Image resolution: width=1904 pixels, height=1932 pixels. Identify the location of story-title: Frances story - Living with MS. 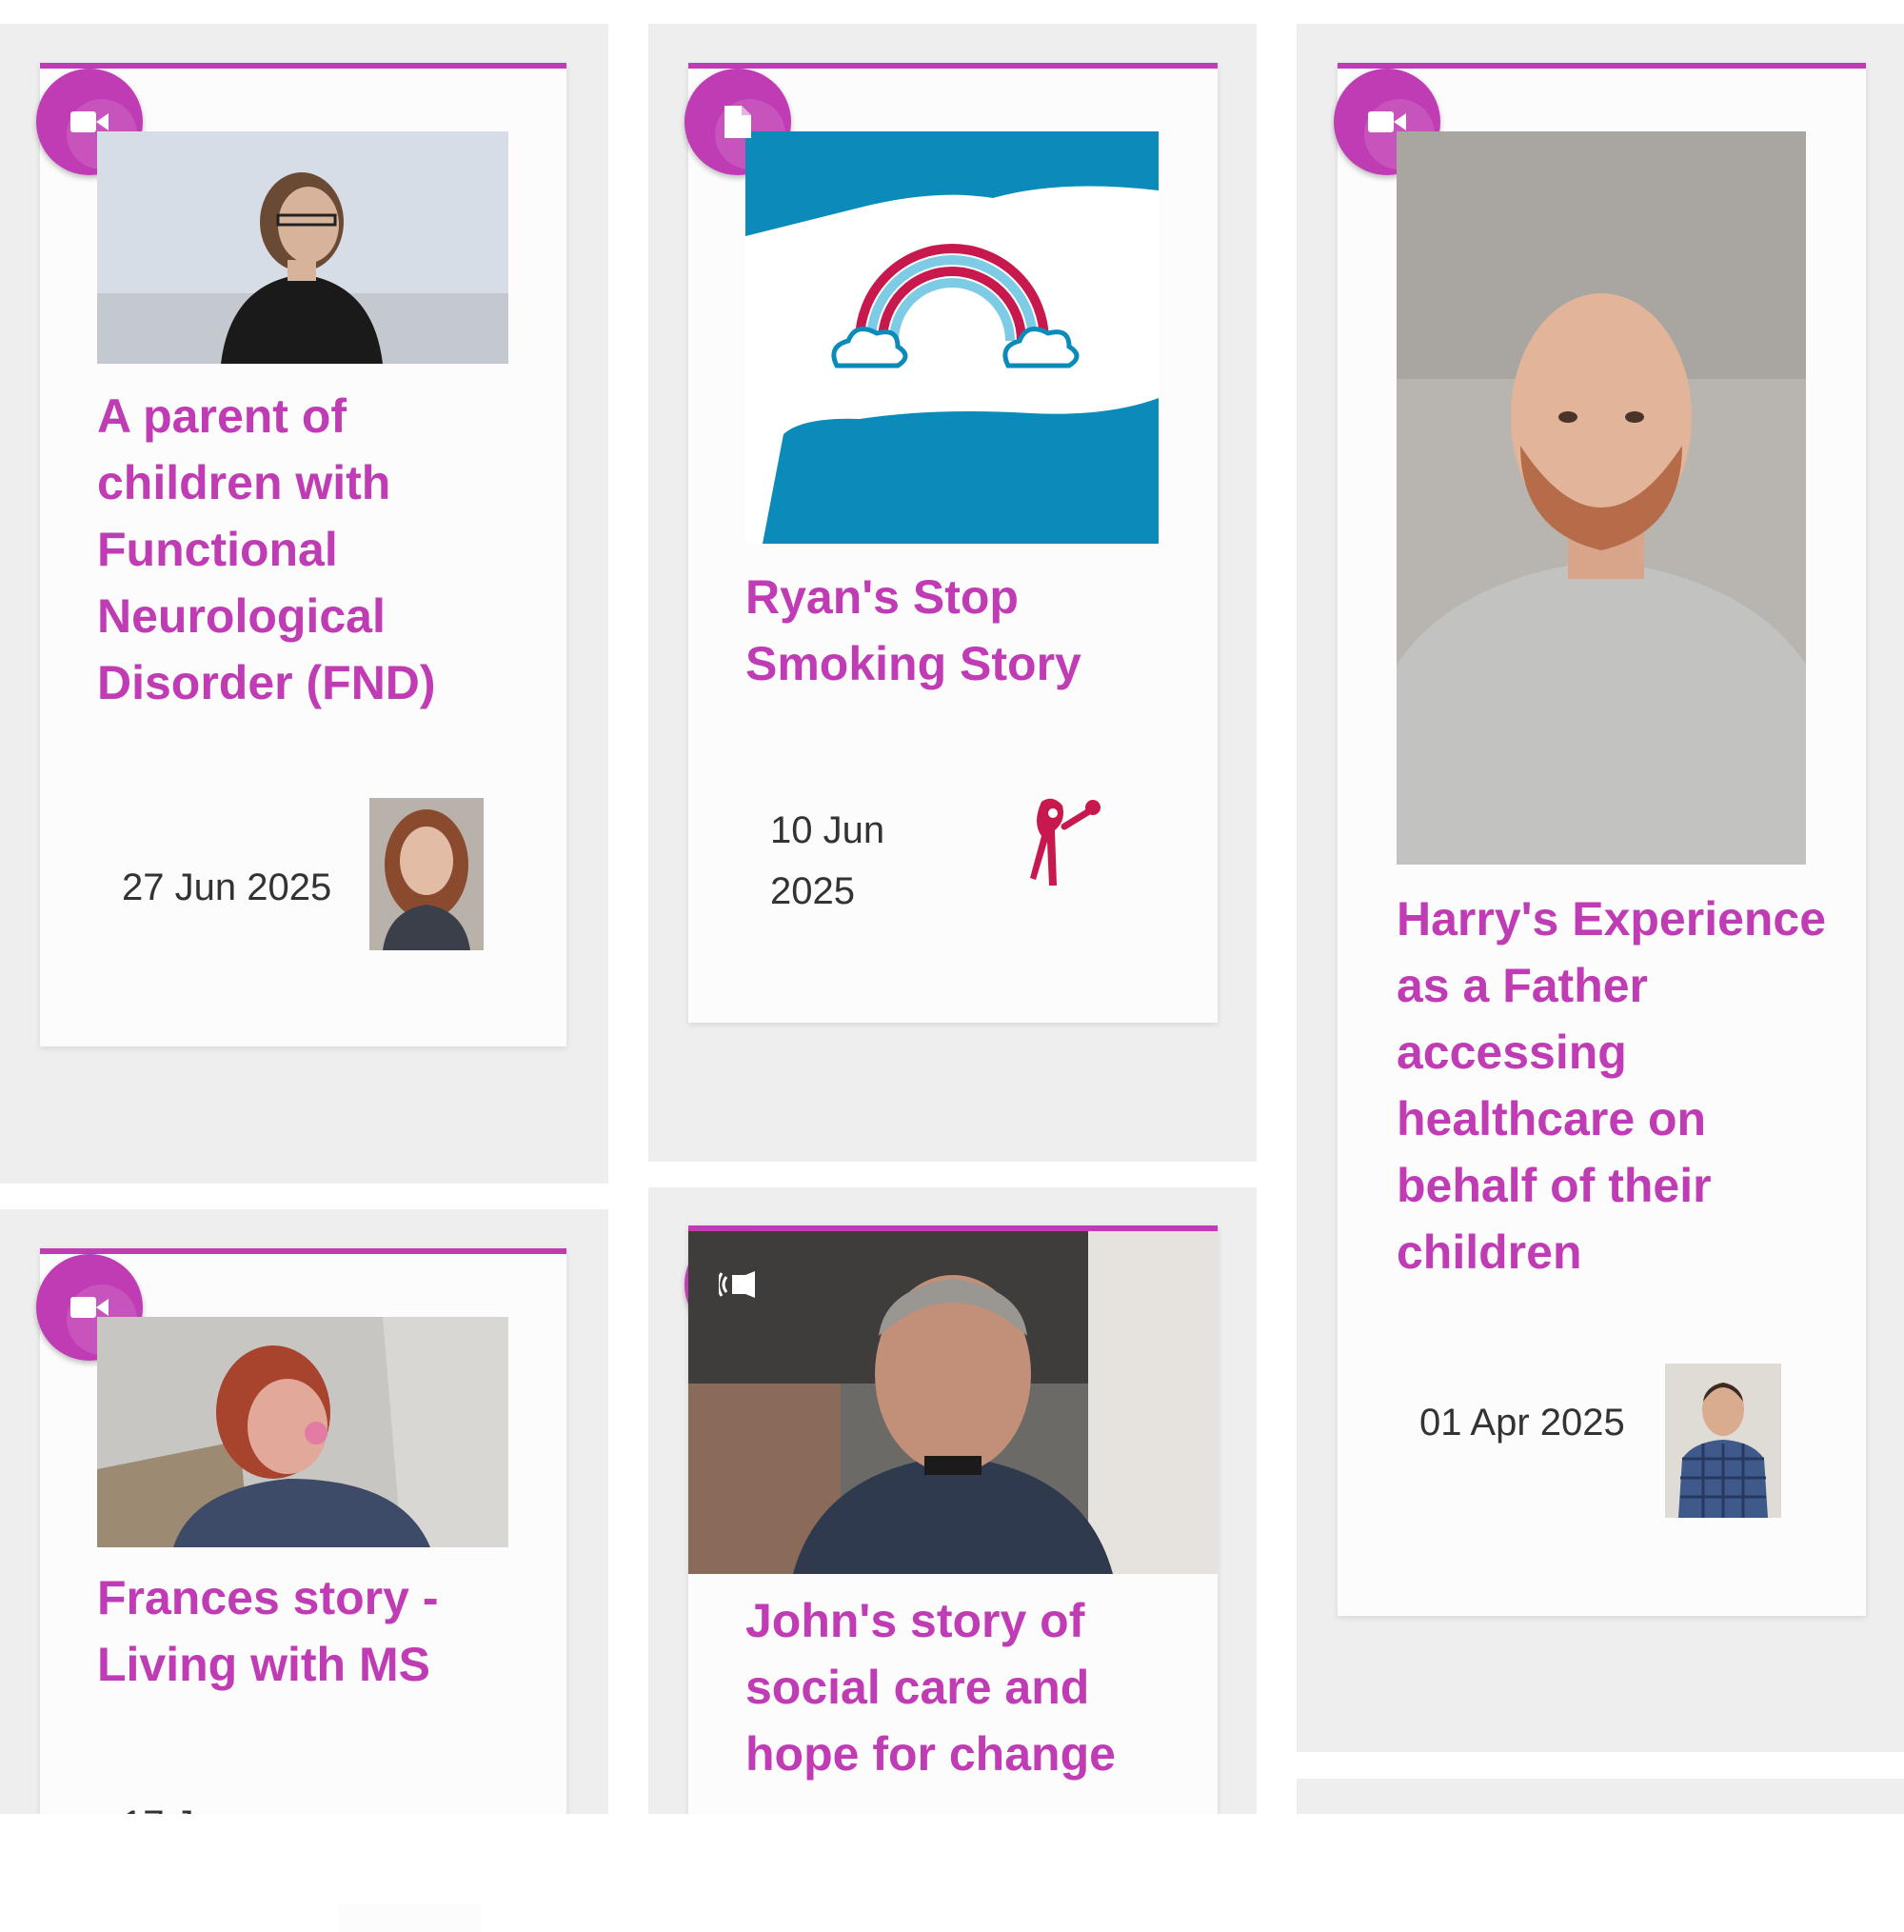
(316, 1631).